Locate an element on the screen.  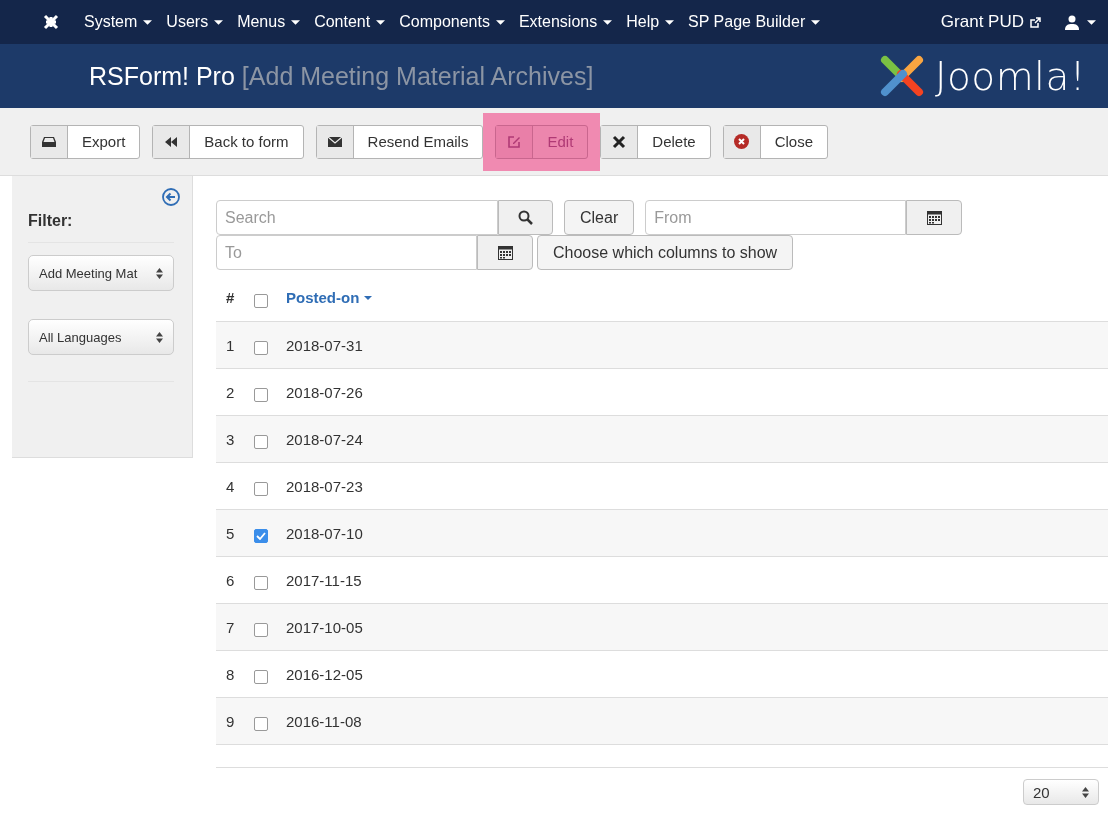
filter-heading: Filter: is located at coordinates (101, 227).